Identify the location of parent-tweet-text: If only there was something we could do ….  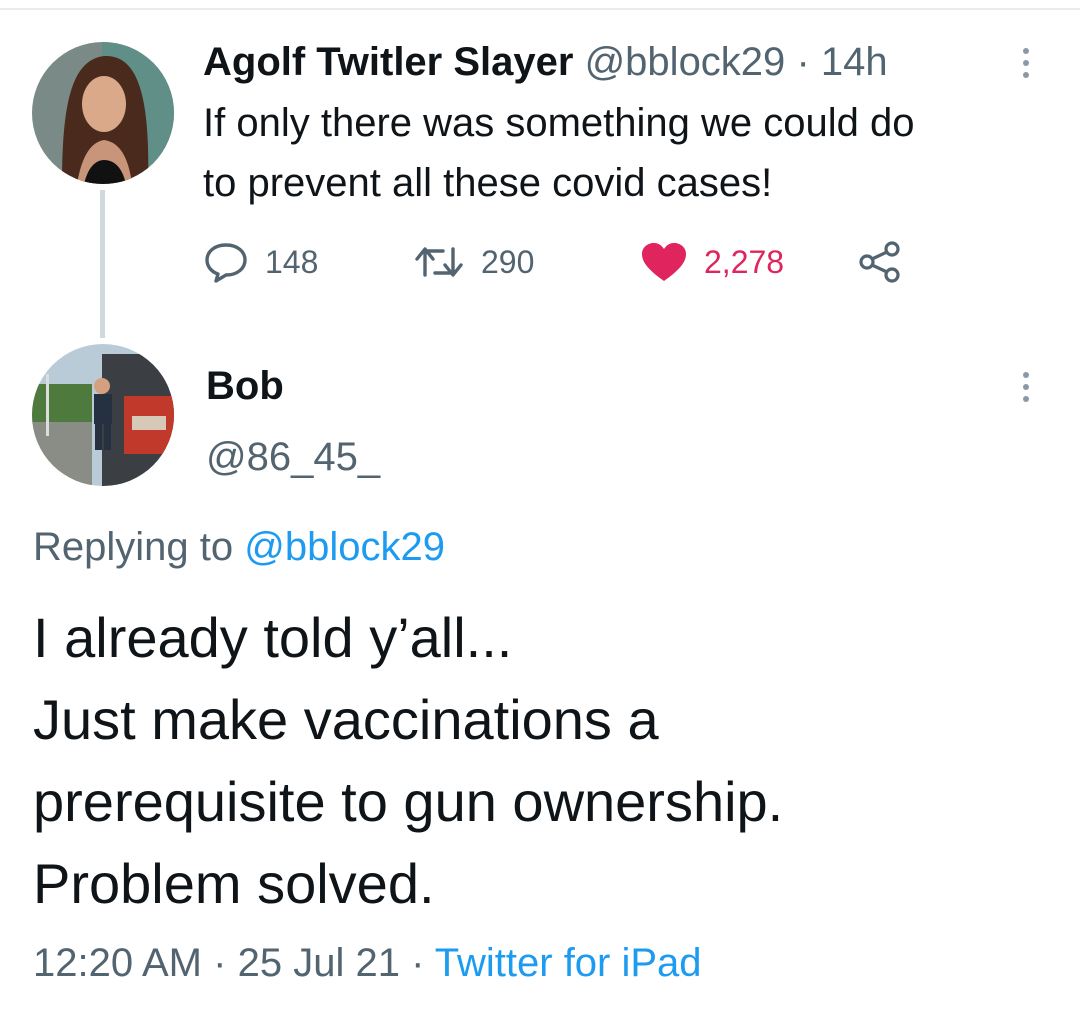
(623, 153).